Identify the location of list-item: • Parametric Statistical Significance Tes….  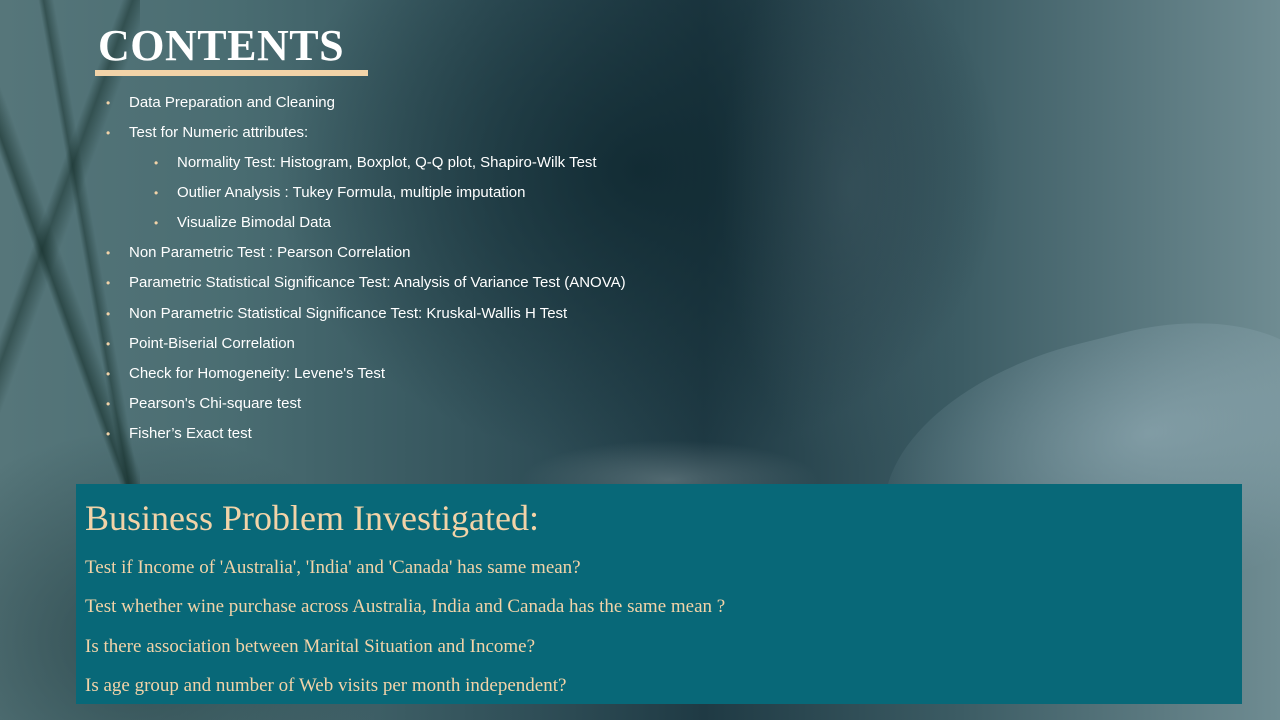
(366, 282).